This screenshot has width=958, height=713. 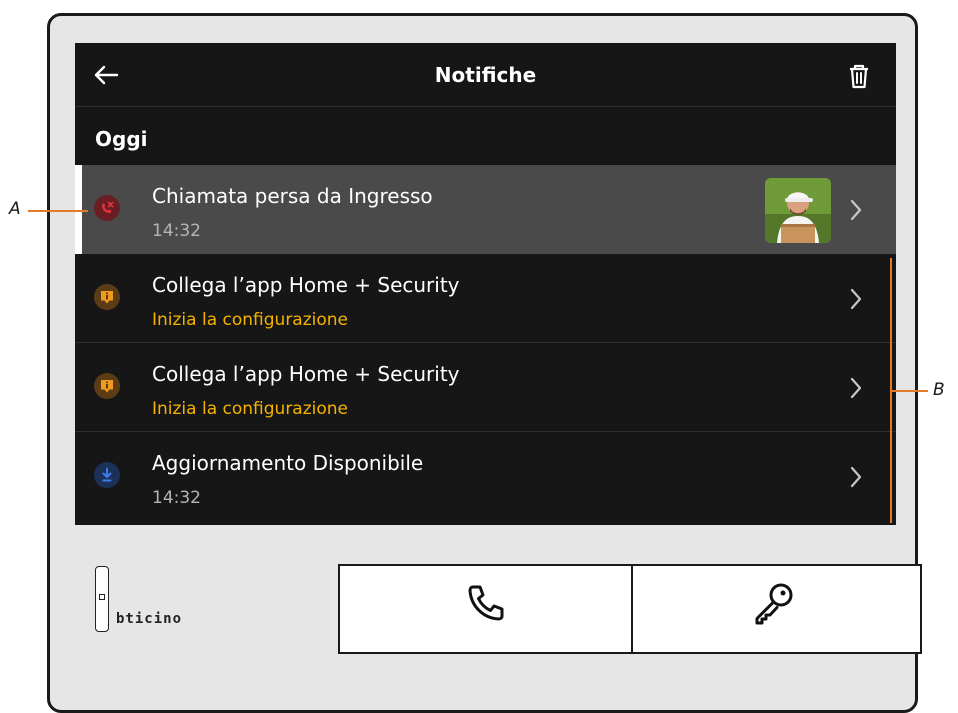 I want to click on answer-call-button, so click(x=485, y=609).